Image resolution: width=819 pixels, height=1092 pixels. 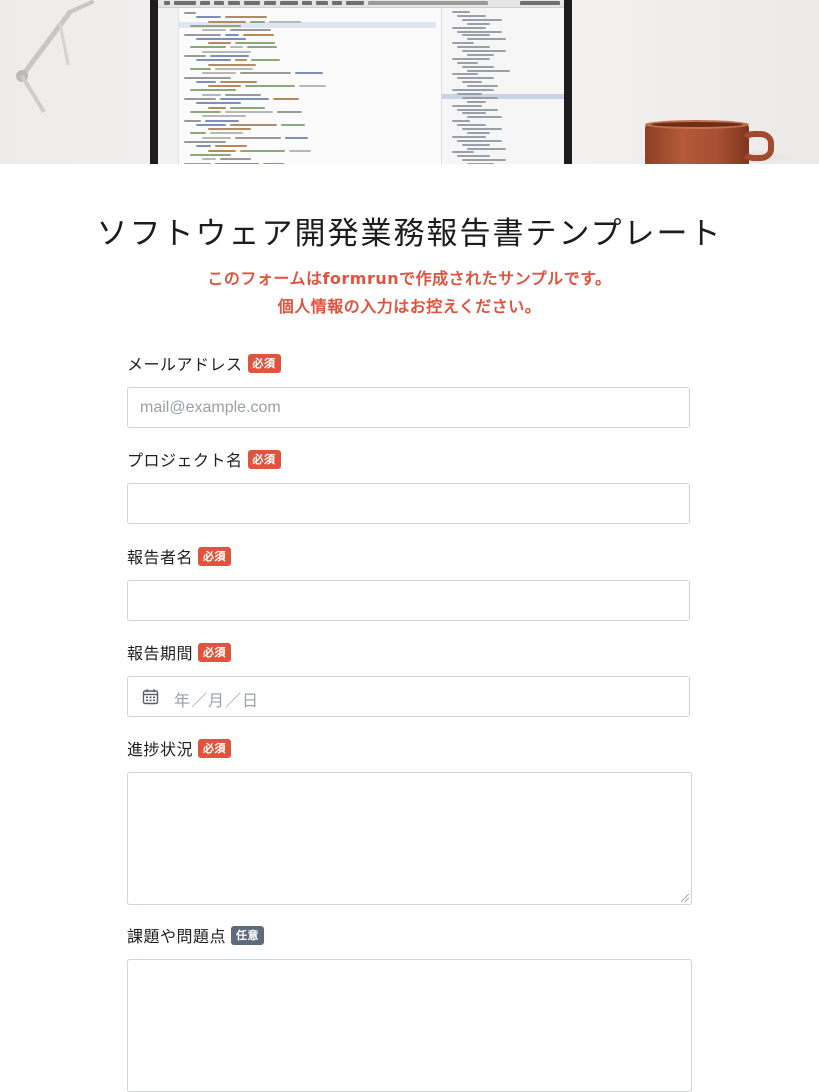 What do you see at coordinates (210, 407) in the screenshot?
I see `email-placeholder: mail@example.com` at bounding box center [210, 407].